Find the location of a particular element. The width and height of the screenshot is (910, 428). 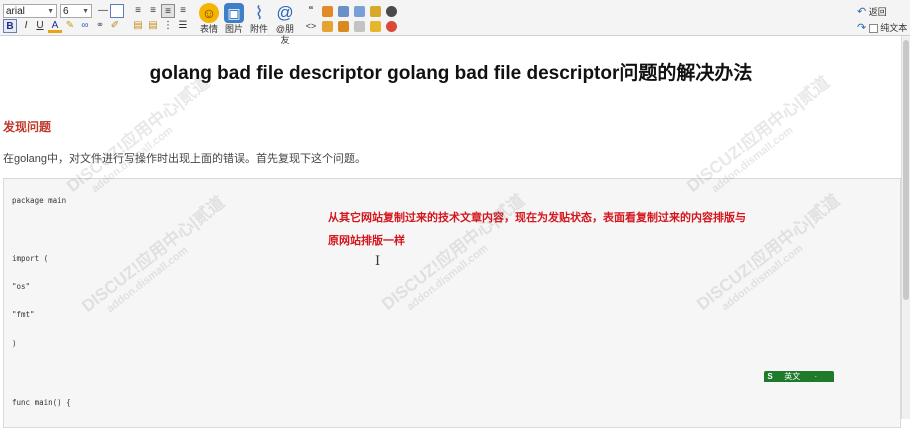

flash-icon is located at coordinates (359, 11).